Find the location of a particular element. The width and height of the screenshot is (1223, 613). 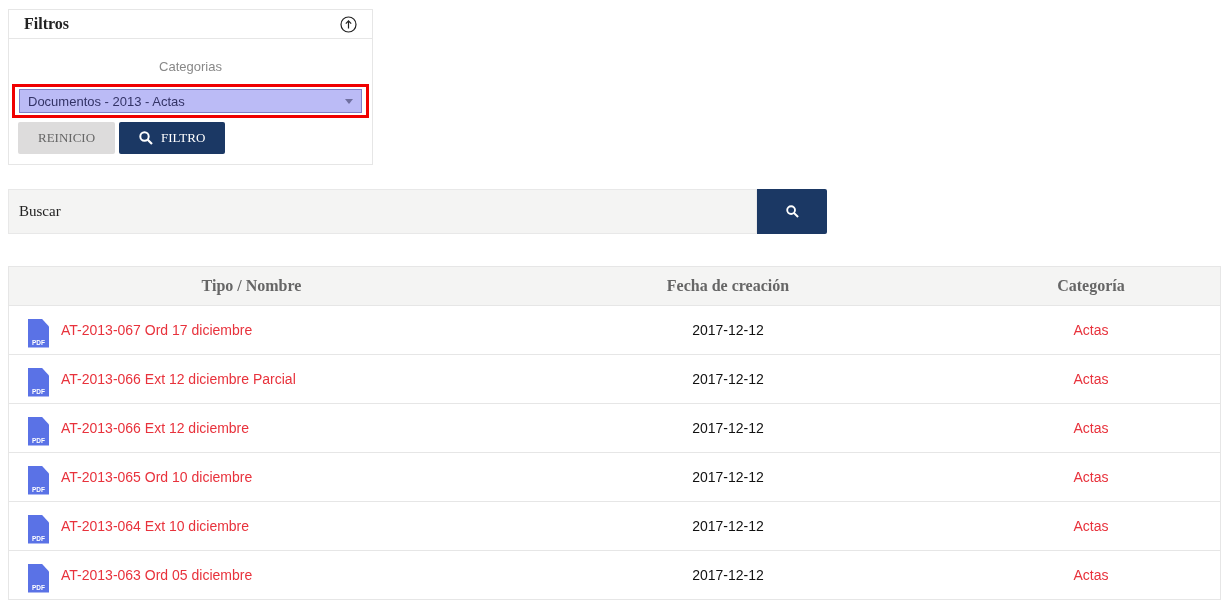

dropdown-caret-icon is located at coordinates (349, 101).